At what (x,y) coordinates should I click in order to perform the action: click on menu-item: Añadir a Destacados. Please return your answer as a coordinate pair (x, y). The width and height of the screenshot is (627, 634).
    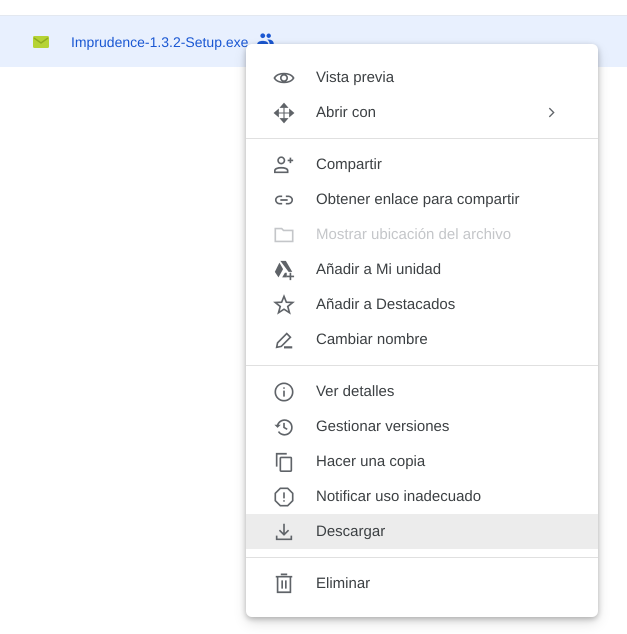
    Looking at the image, I should click on (422, 304).